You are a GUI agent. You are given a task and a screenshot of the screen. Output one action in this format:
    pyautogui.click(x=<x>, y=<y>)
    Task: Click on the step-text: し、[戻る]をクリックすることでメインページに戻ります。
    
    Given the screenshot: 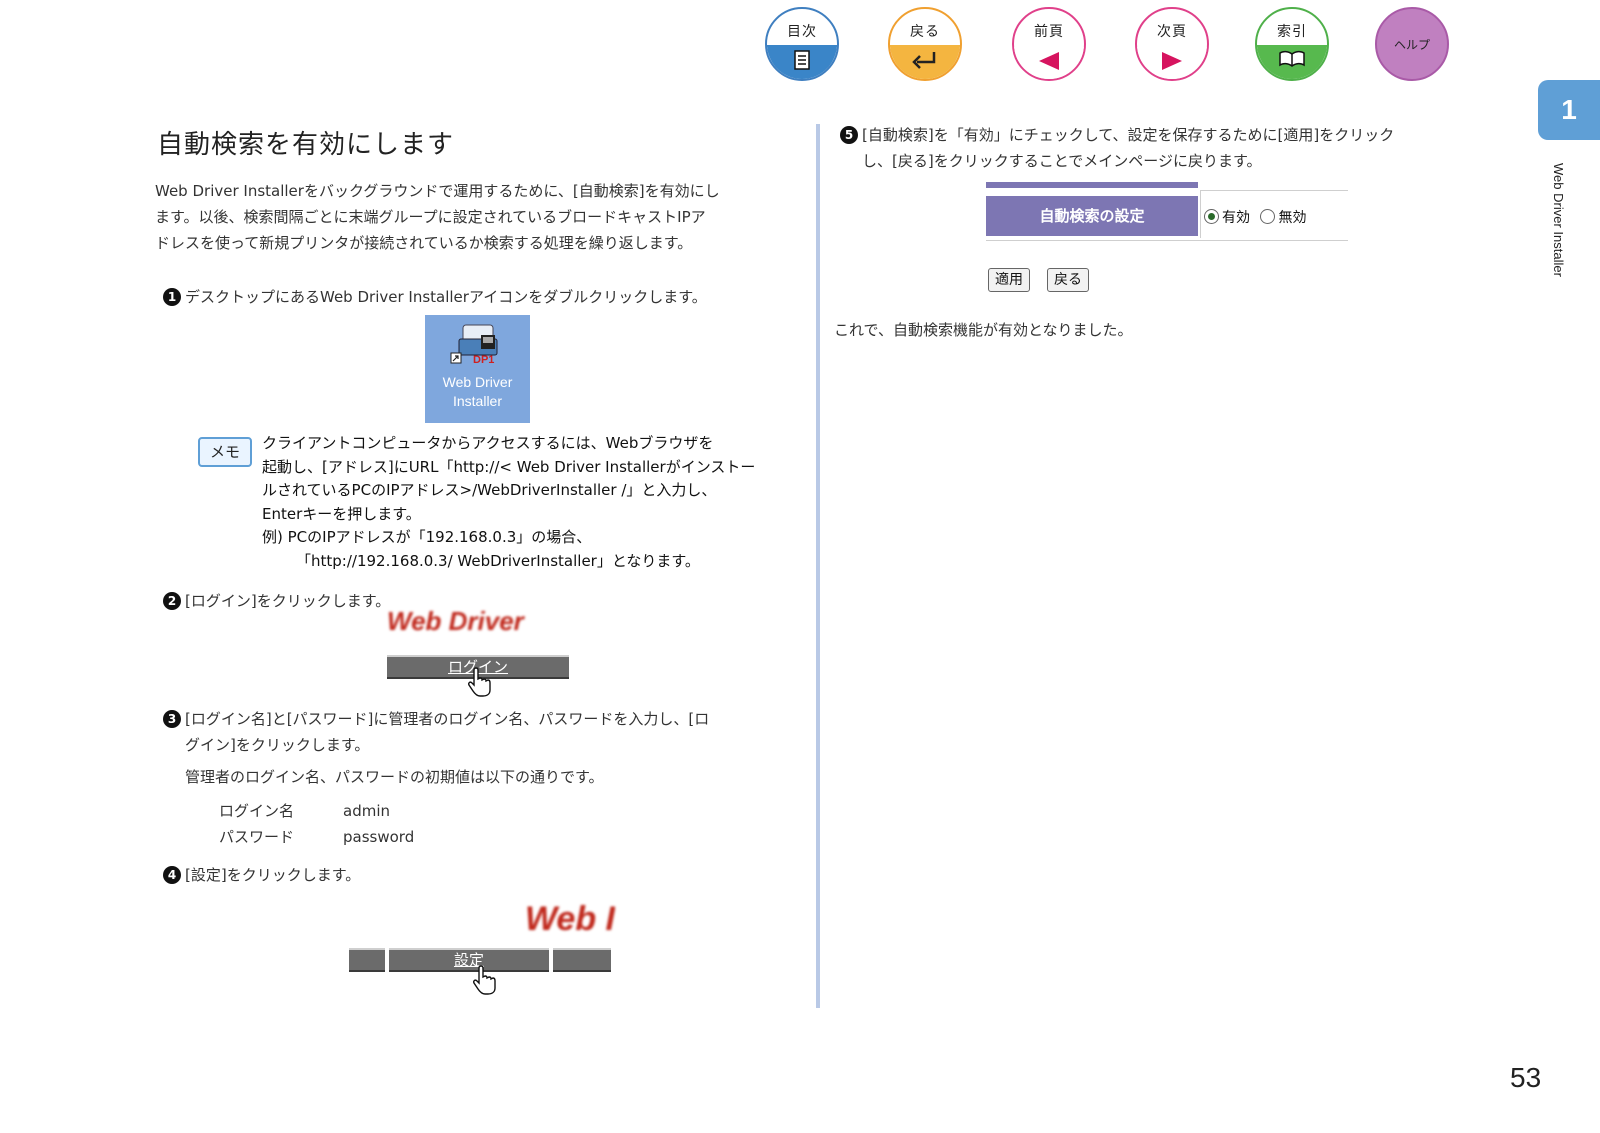 What is the action you would take?
    pyautogui.click(x=1062, y=161)
    